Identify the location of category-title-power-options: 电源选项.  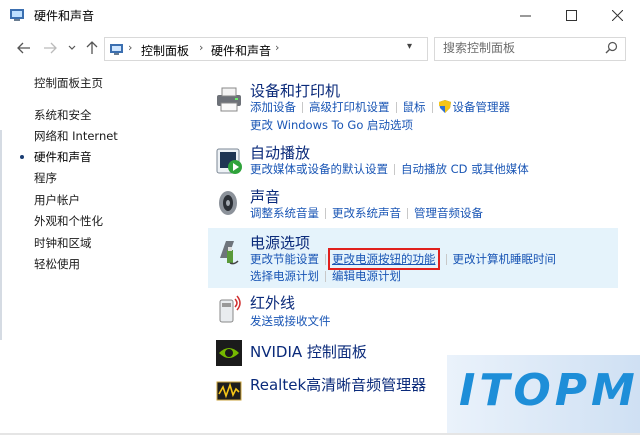
(280, 242).